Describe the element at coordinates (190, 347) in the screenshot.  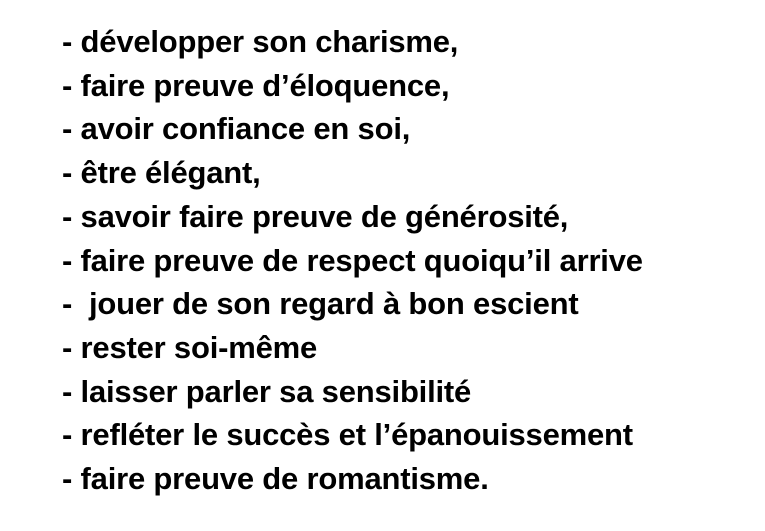
I see `list-item: - rester soi-même` at that location.